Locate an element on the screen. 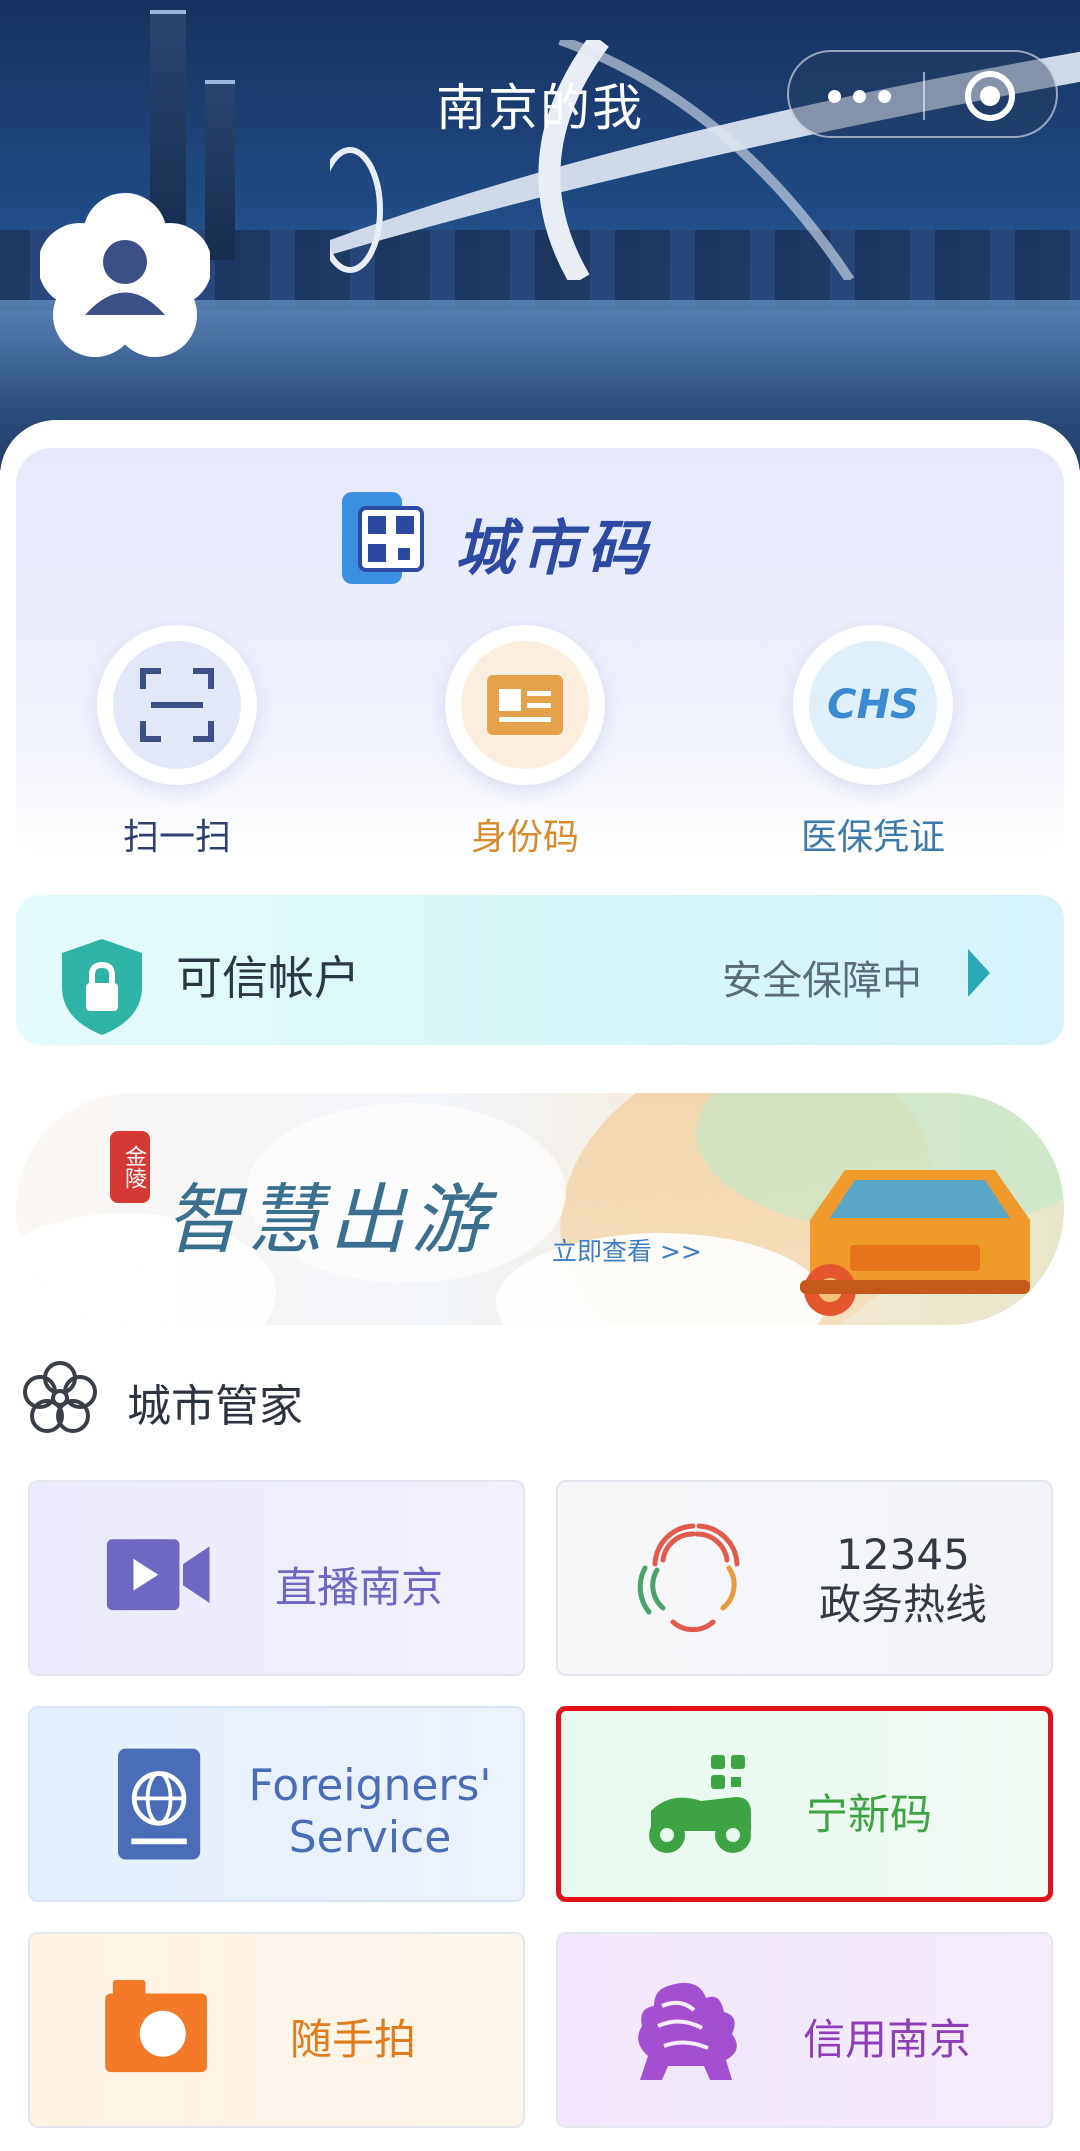 Image resolution: width=1080 pixels, height=2151 pixels. service-label-line2: Service is located at coordinates (370, 1837).